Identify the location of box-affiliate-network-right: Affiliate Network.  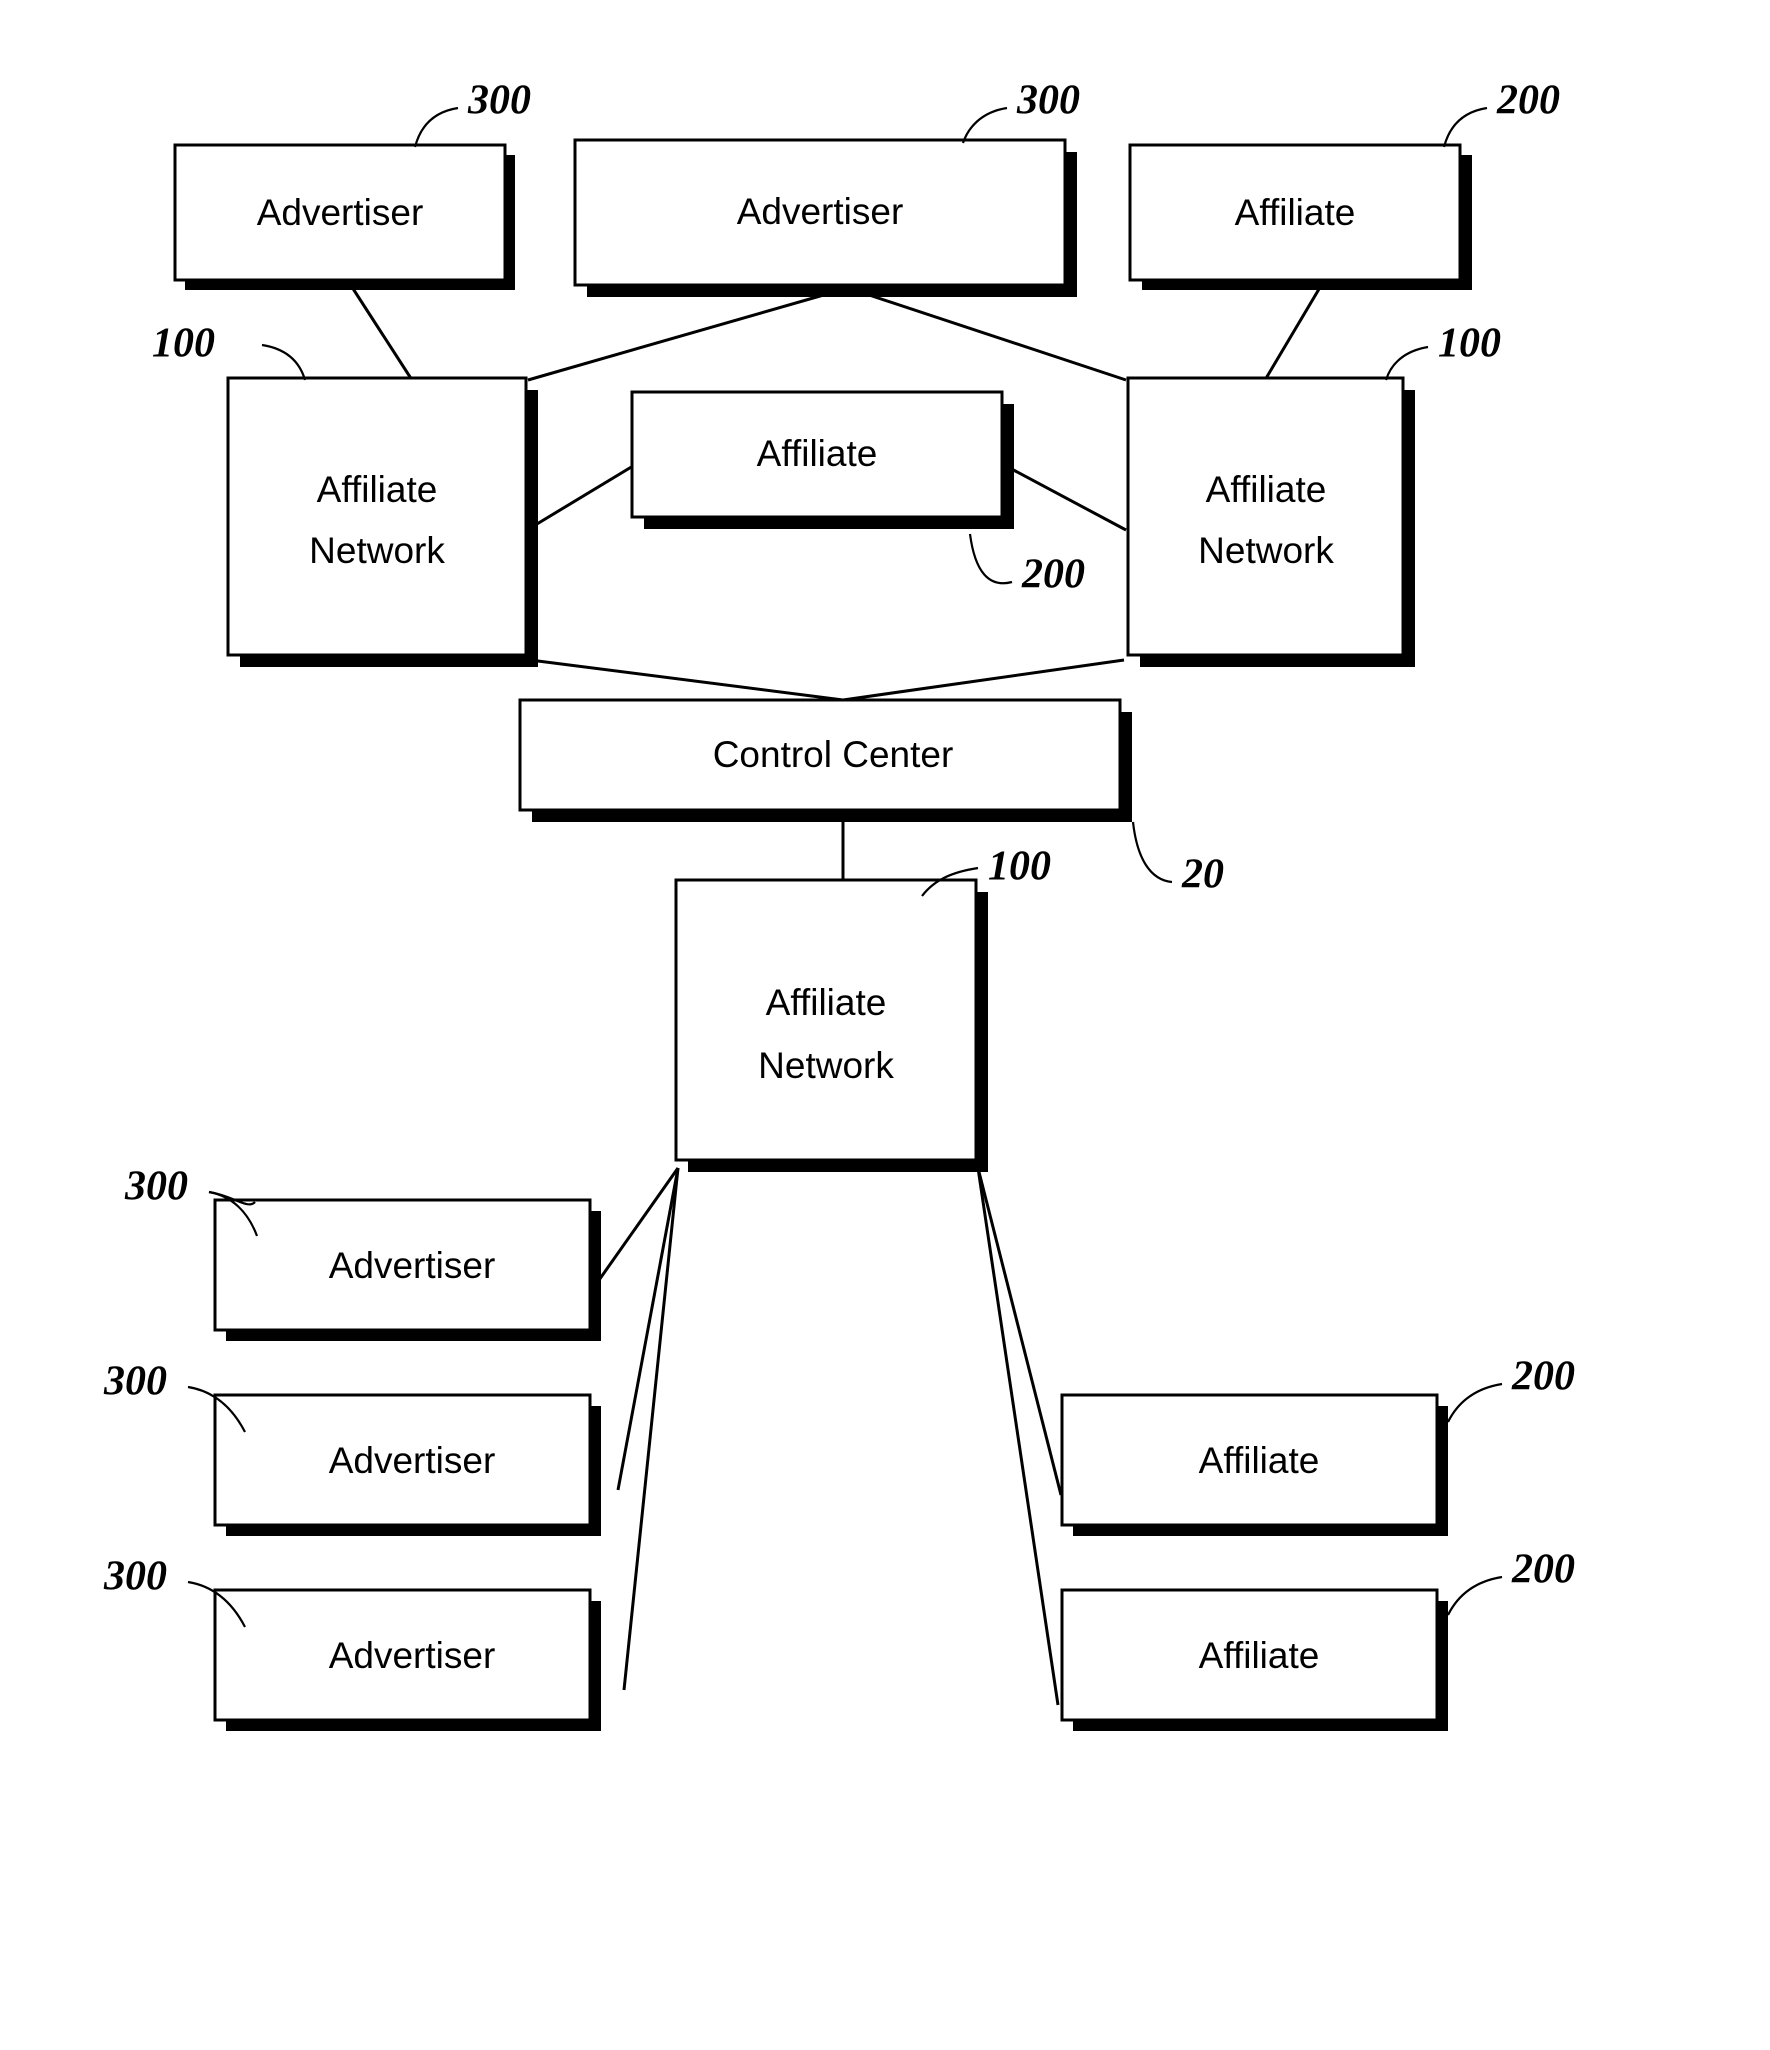
(1270, 521).